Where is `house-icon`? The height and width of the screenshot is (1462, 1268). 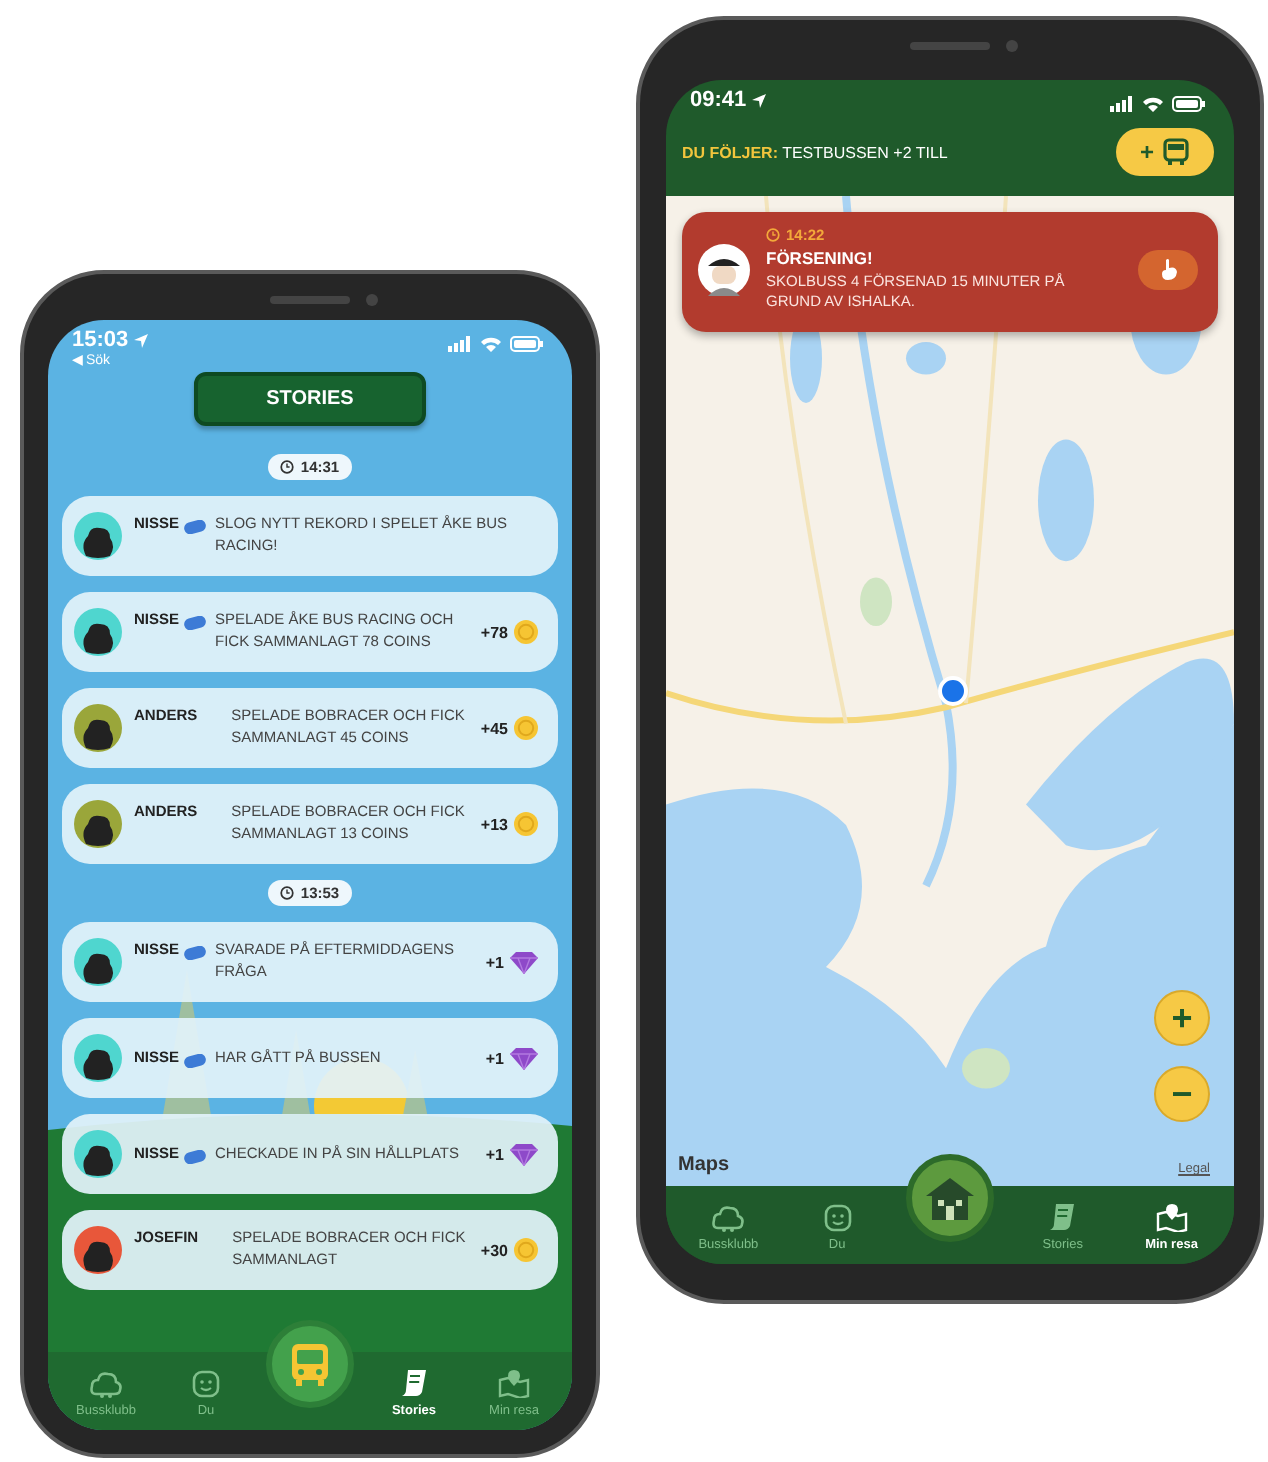
house-icon is located at coordinates (950, 1198).